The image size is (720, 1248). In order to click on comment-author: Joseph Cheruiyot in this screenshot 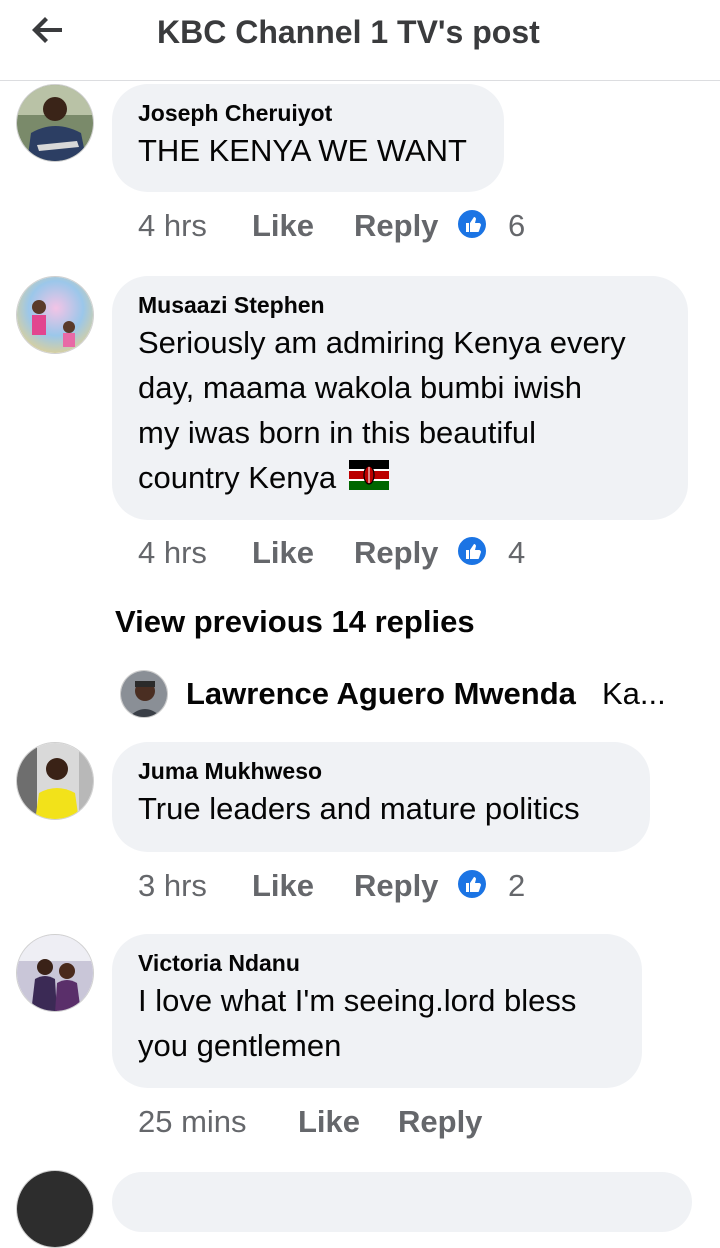, I will do `click(307, 113)`.